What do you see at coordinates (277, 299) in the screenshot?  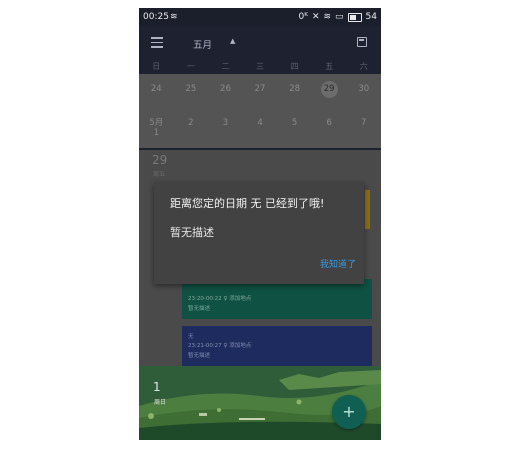 I see `event-card: 23:20-00:22 ♀ 添加地点 暂无描述` at bounding box center [277, 299].